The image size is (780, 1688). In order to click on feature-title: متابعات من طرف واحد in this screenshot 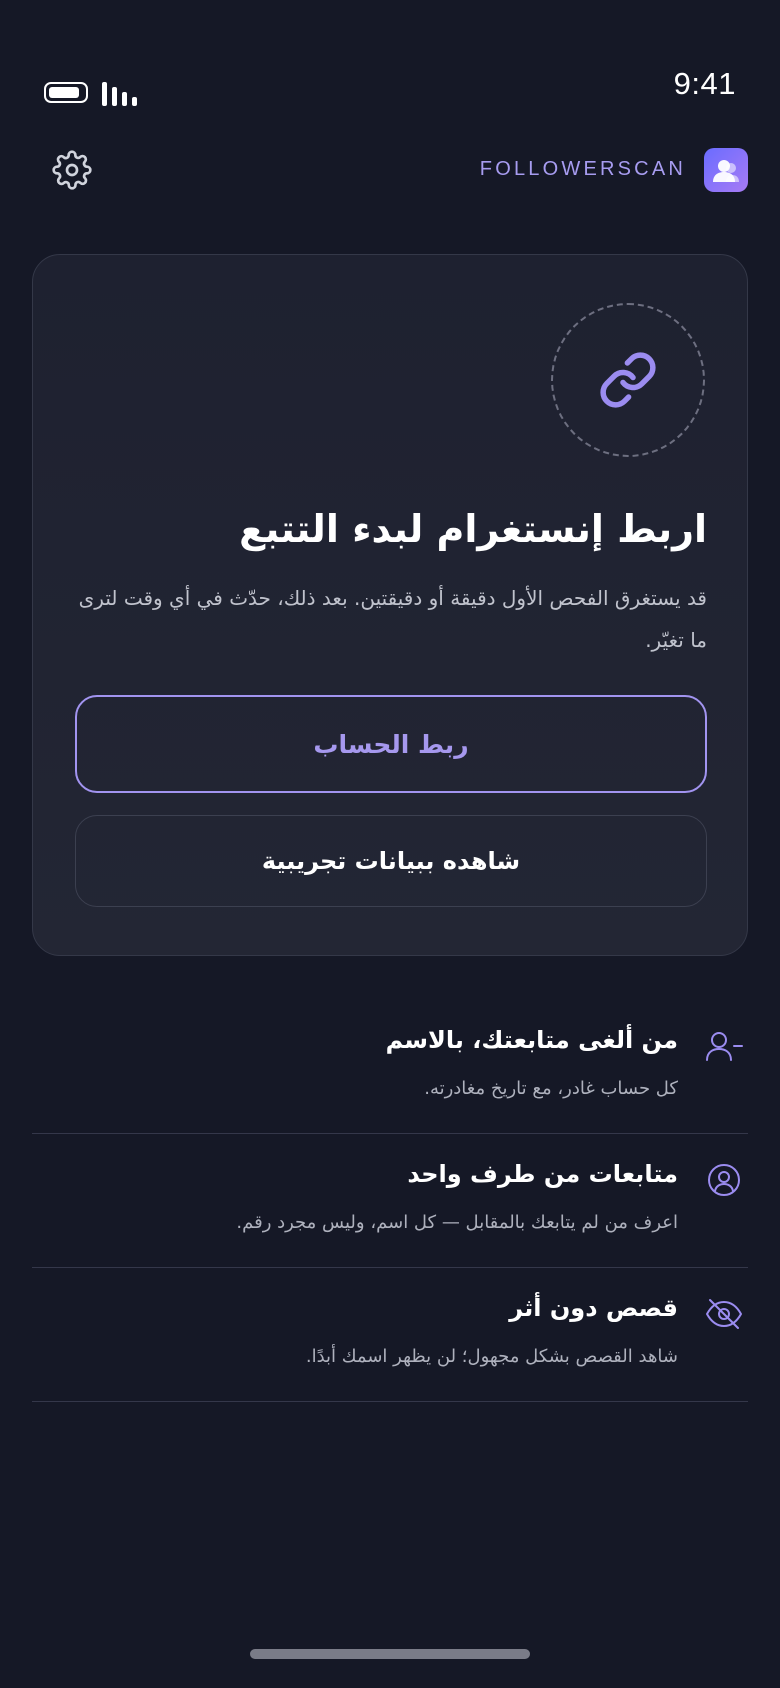, I will do `click(542, 1174)`.